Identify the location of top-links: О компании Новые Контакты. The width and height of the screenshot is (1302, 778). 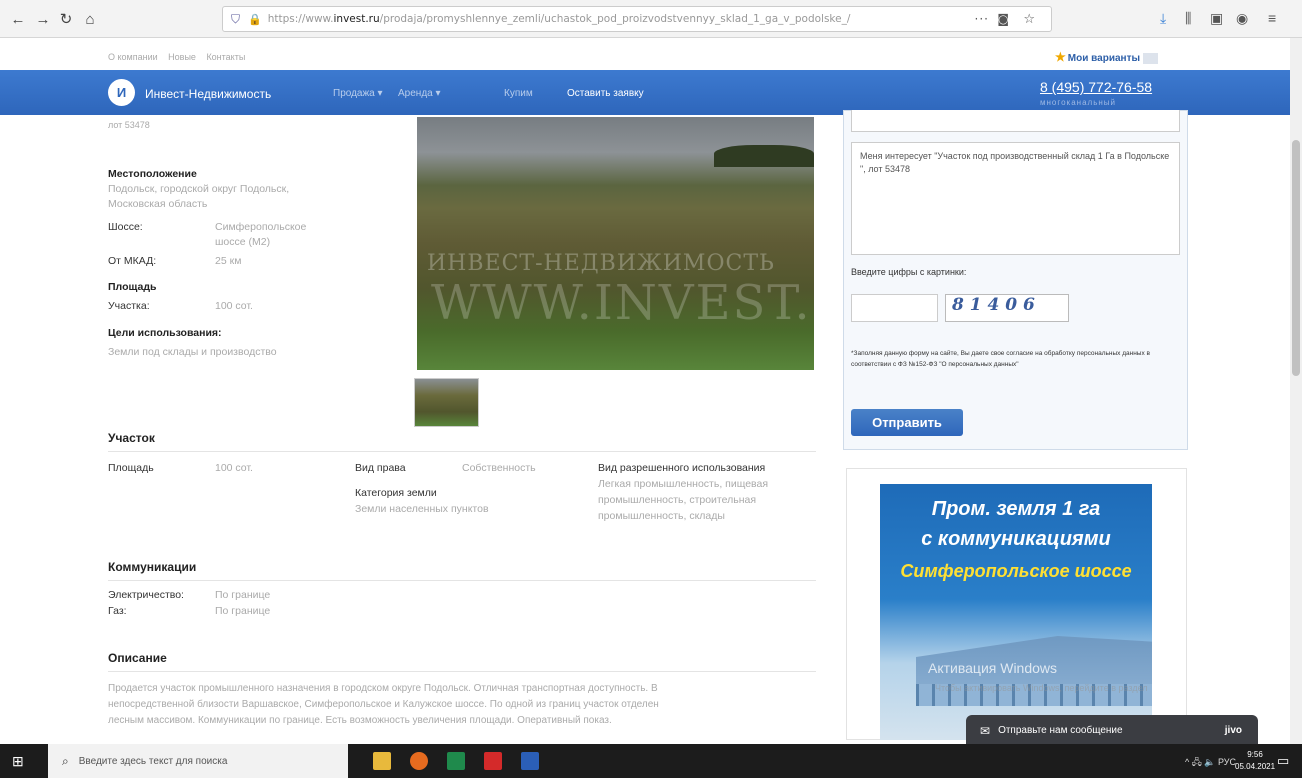
(180, 57).